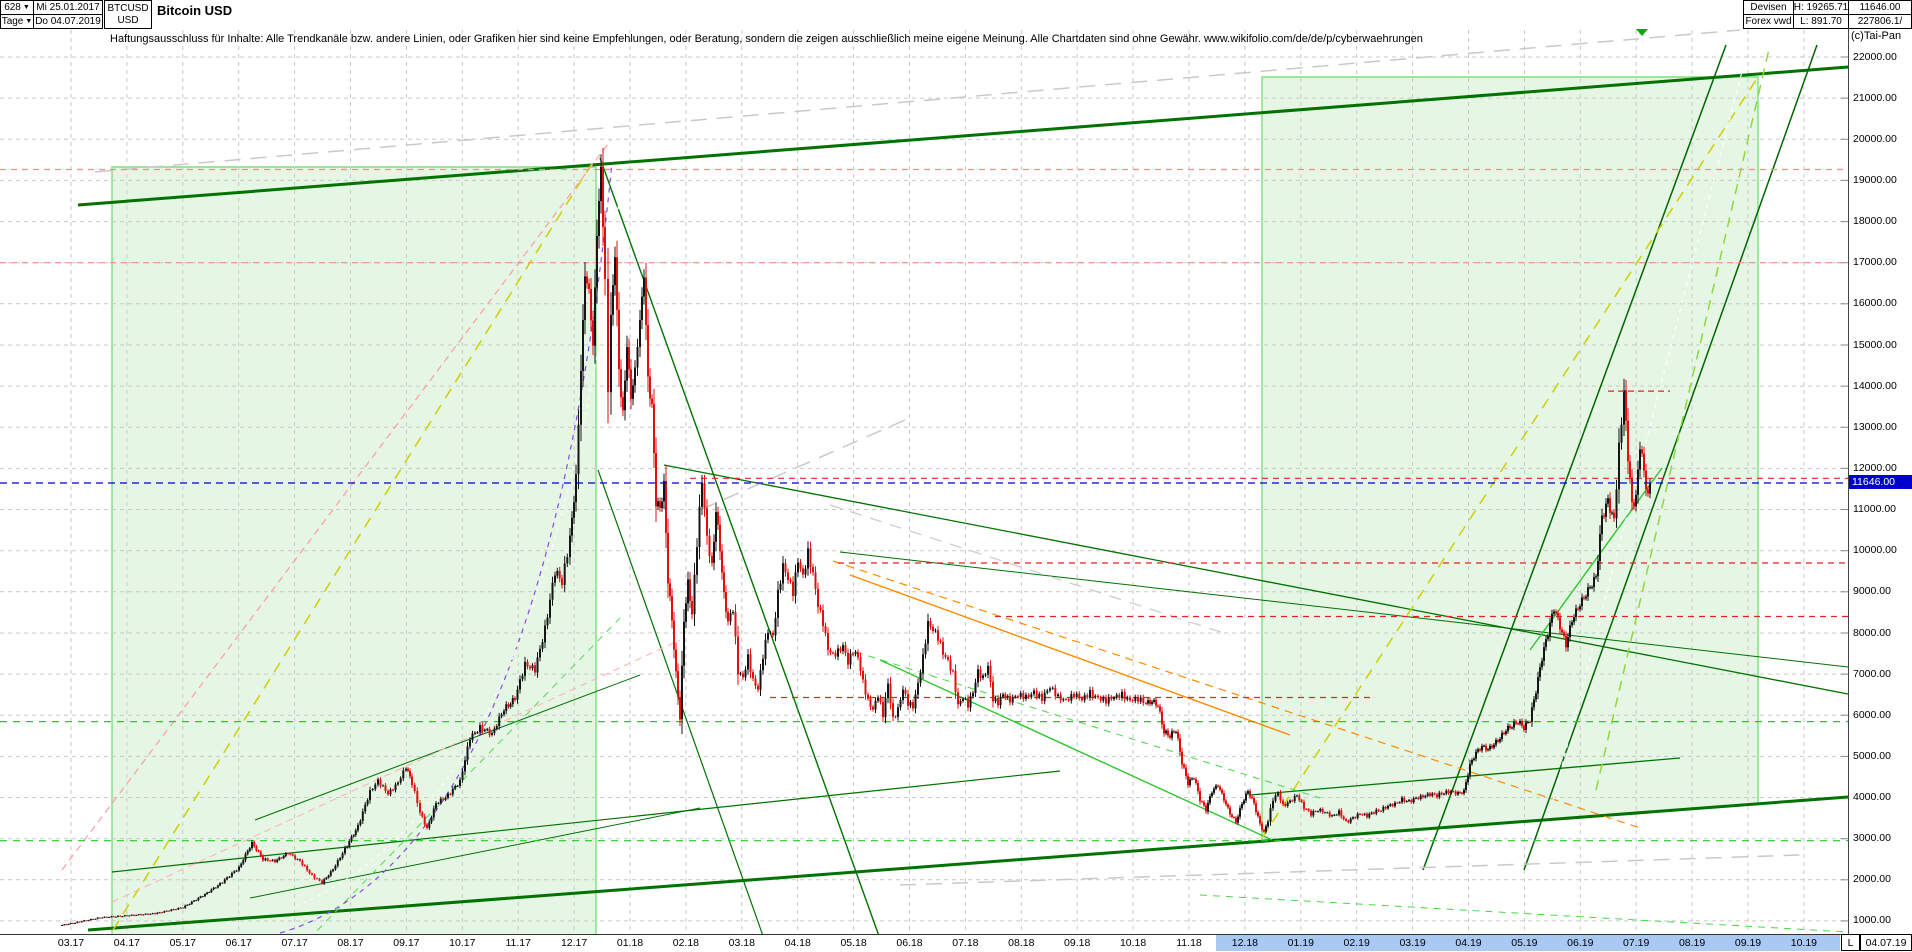  I want to click on symbol-box: BTCUSD USD, so click(128, 14).